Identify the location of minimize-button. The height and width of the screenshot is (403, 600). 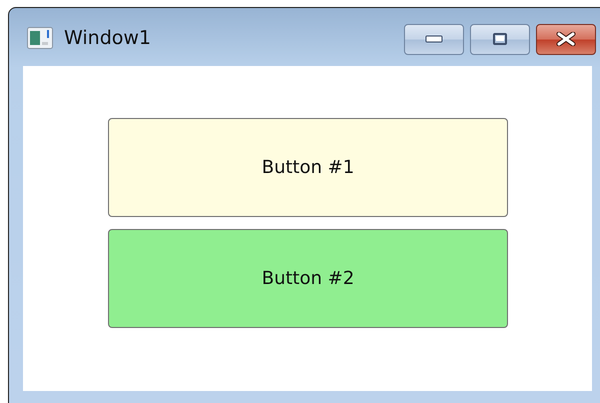
(434, 39).